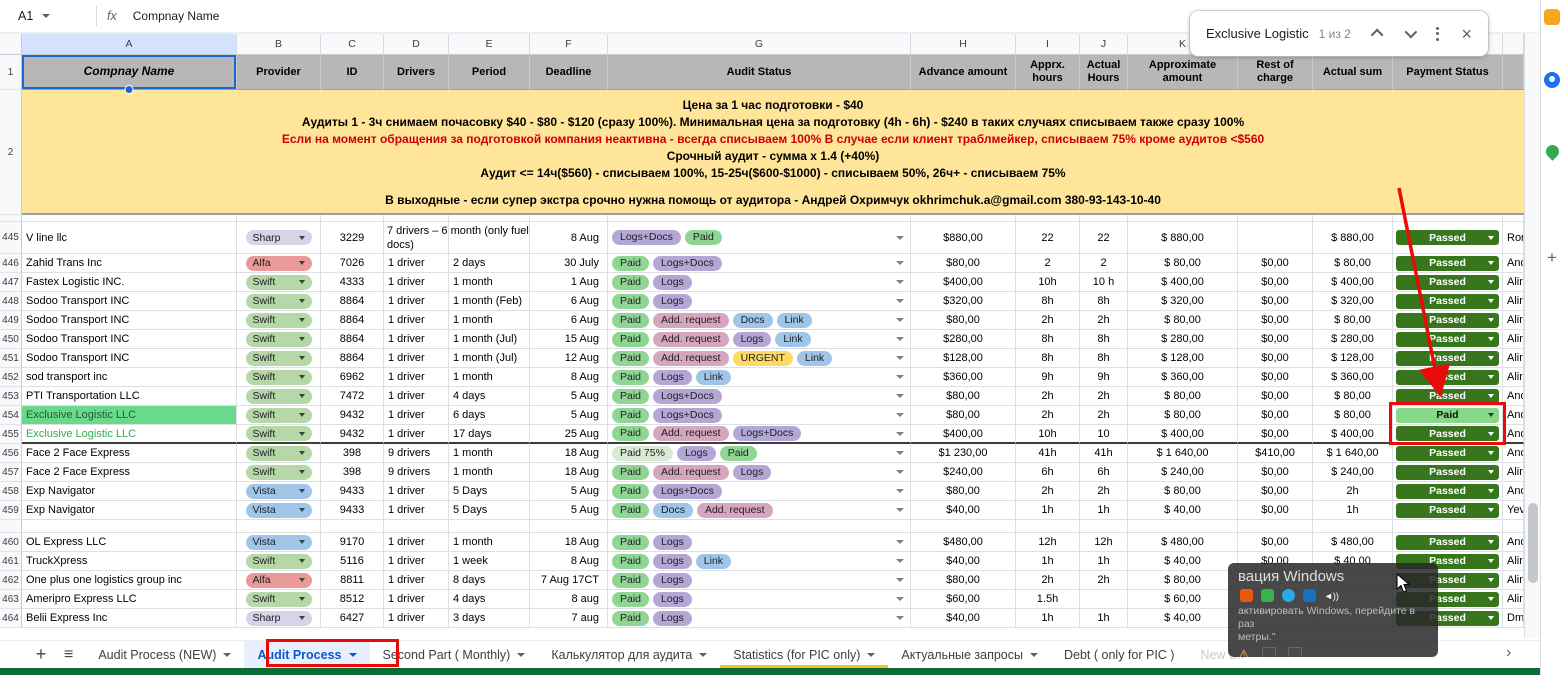  What do you see at coordinates (1183, 561) in the screenshot?
I see `cell-approx: $ 40,00` at bounding box center [1183, 561].